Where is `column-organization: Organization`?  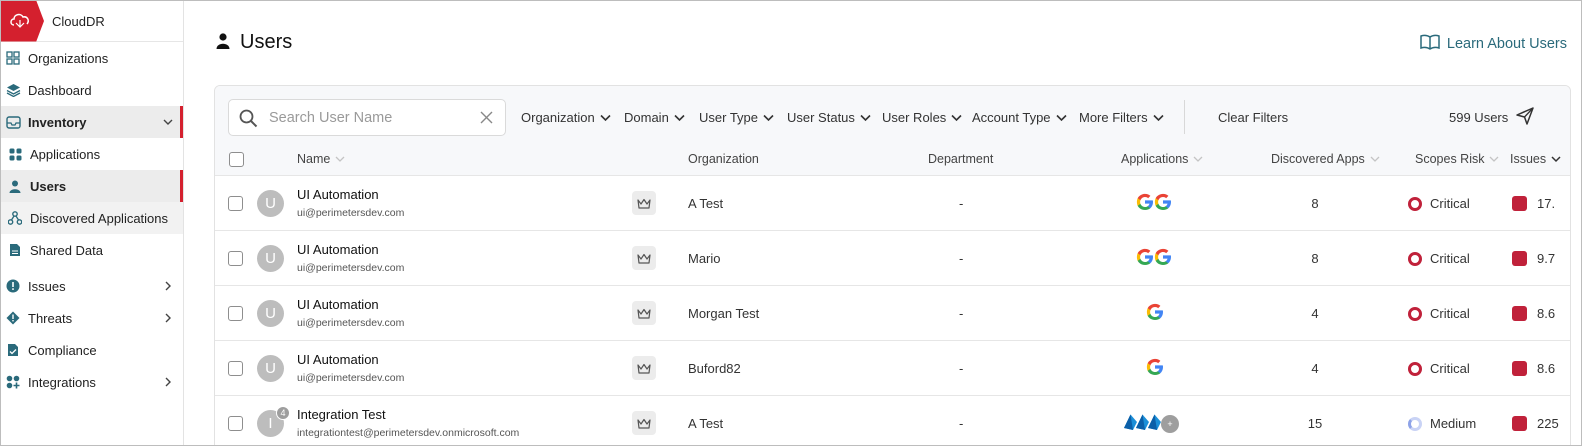
column-organization: Organization is located at coordinates (723, 159).